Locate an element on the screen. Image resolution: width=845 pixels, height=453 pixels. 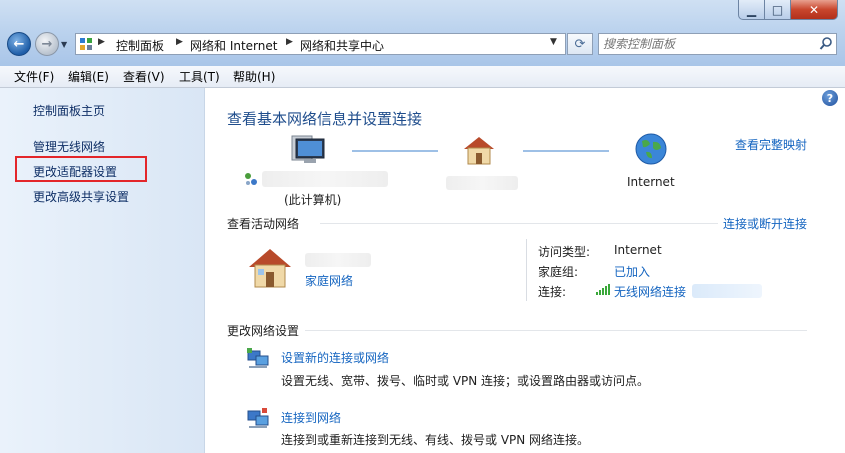
menu-help: 帮助(H) is located at coordinates (254, 76).